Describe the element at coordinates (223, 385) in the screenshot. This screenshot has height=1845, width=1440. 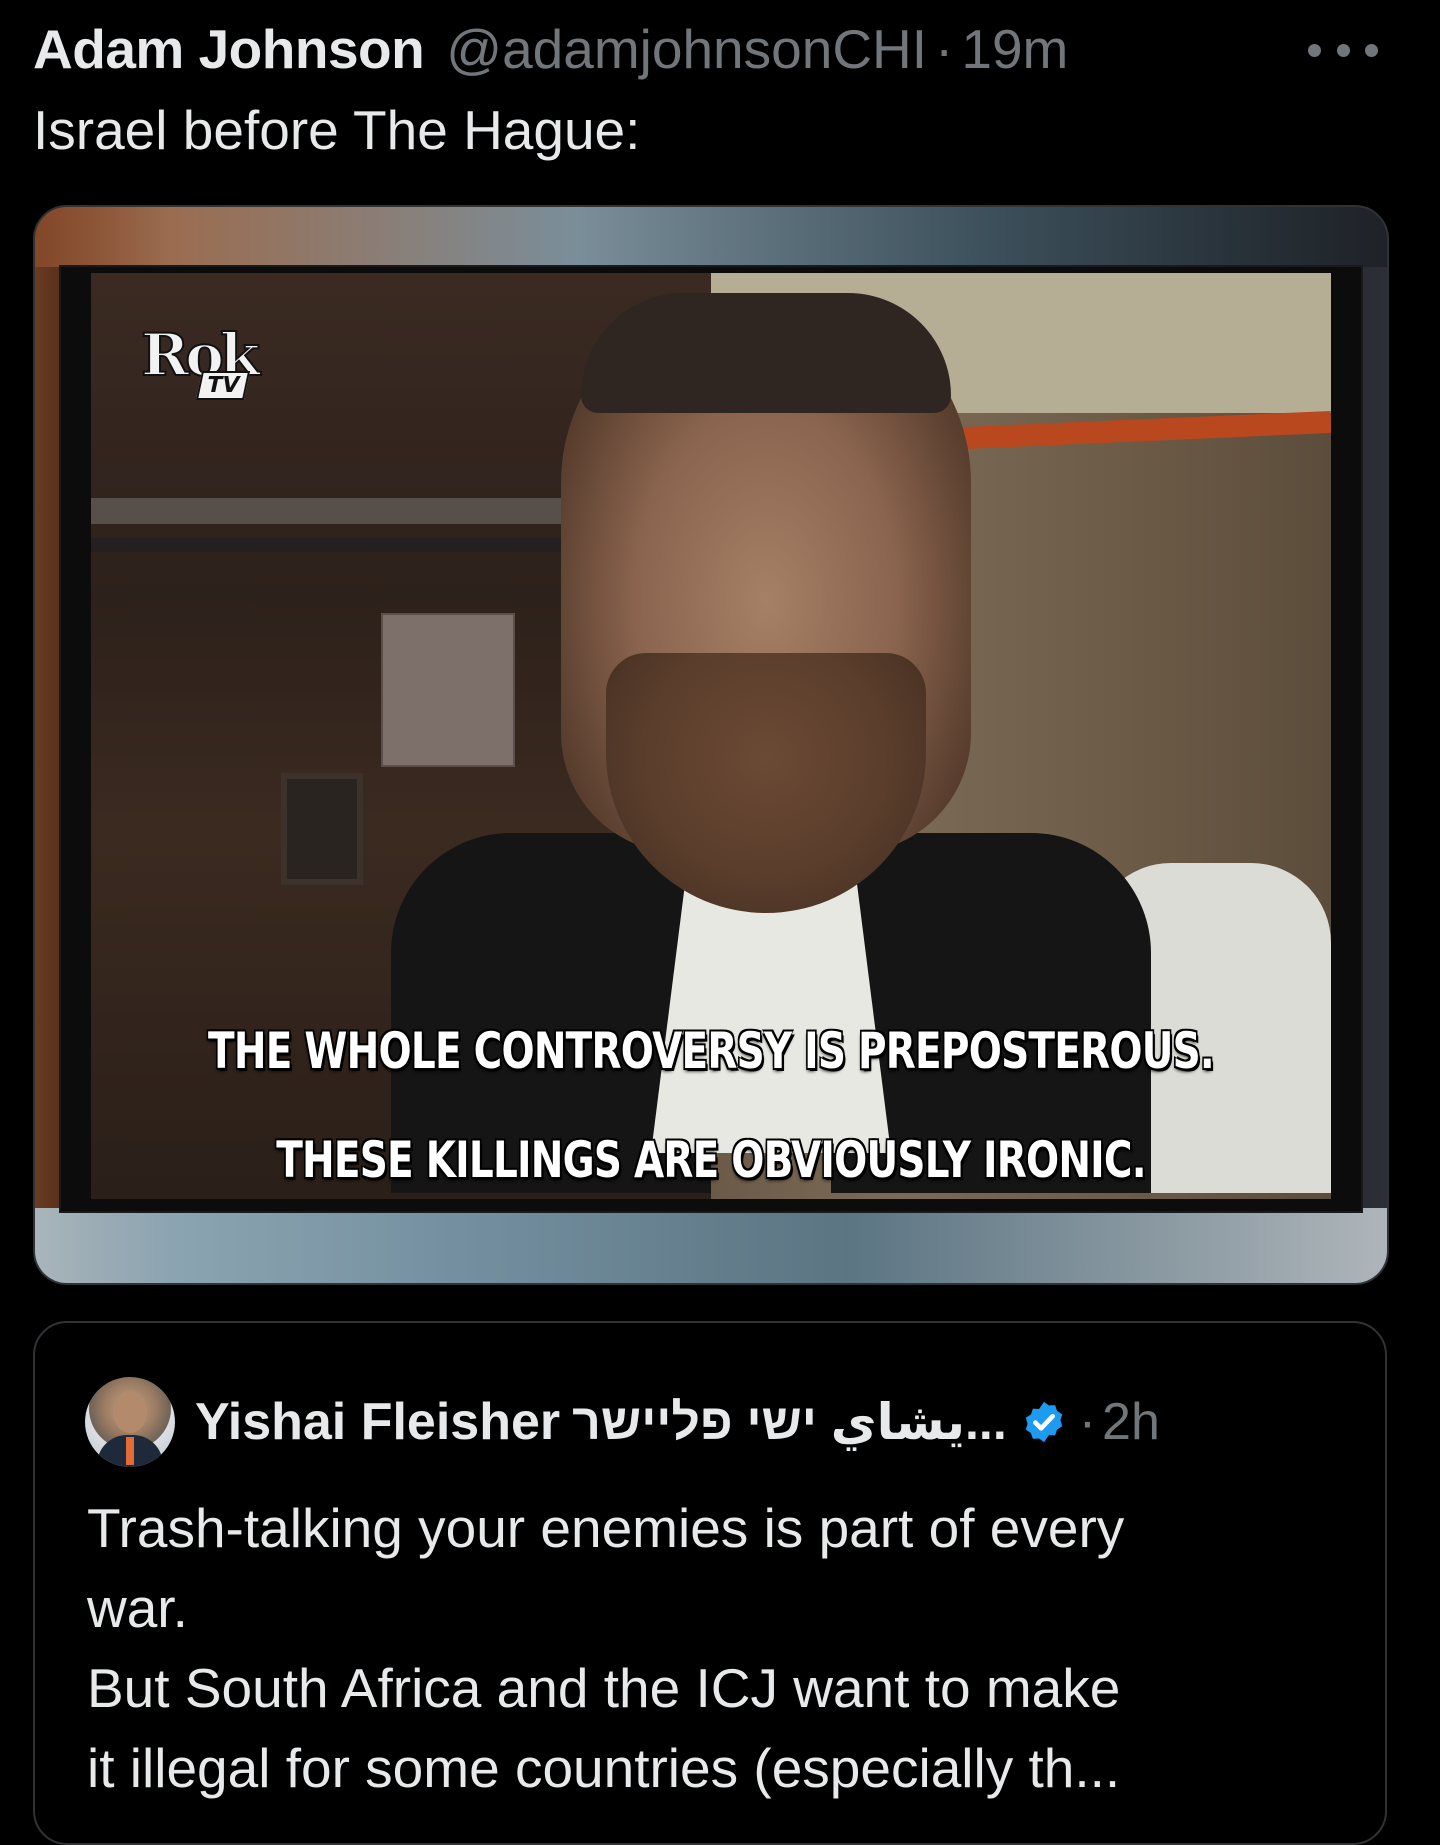
I see `channel-logo-sub: TV` at that location.